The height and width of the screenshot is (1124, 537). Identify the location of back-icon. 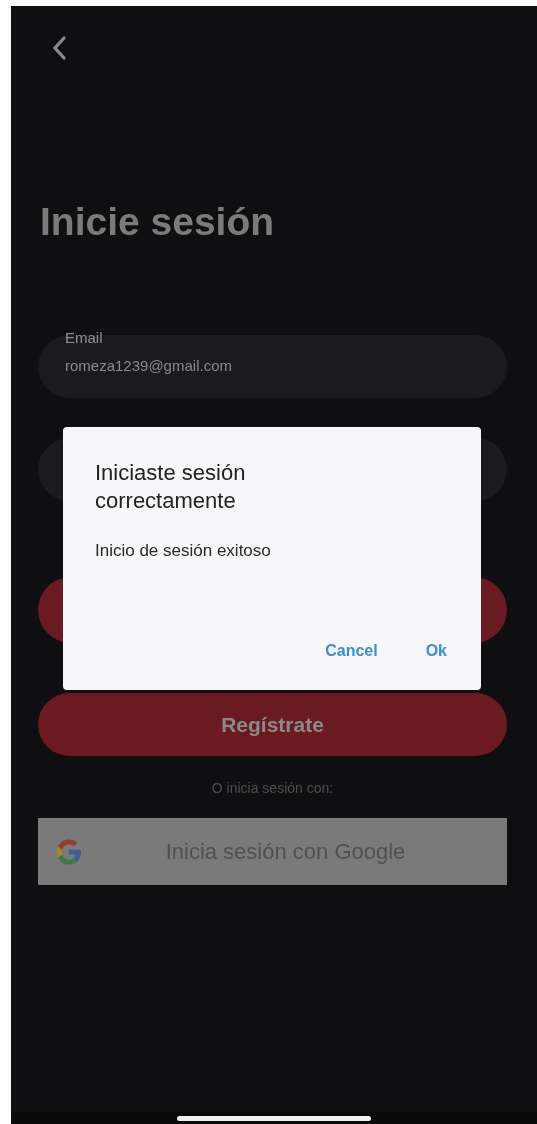
(59, 48).